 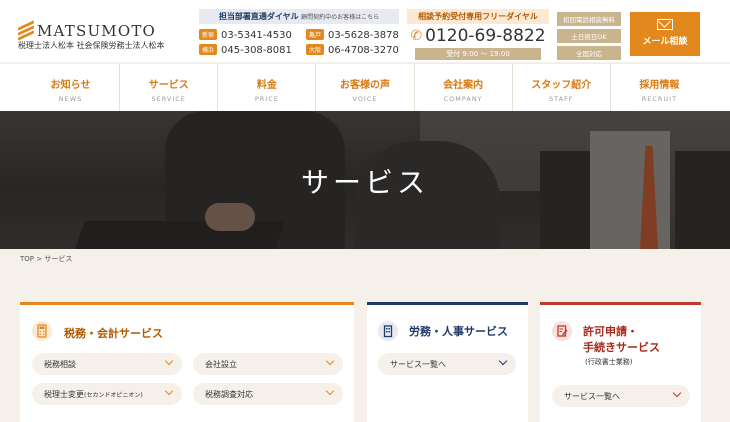 I want to click on nav-label: スタッフ紹介, so click(x=561, y=85).